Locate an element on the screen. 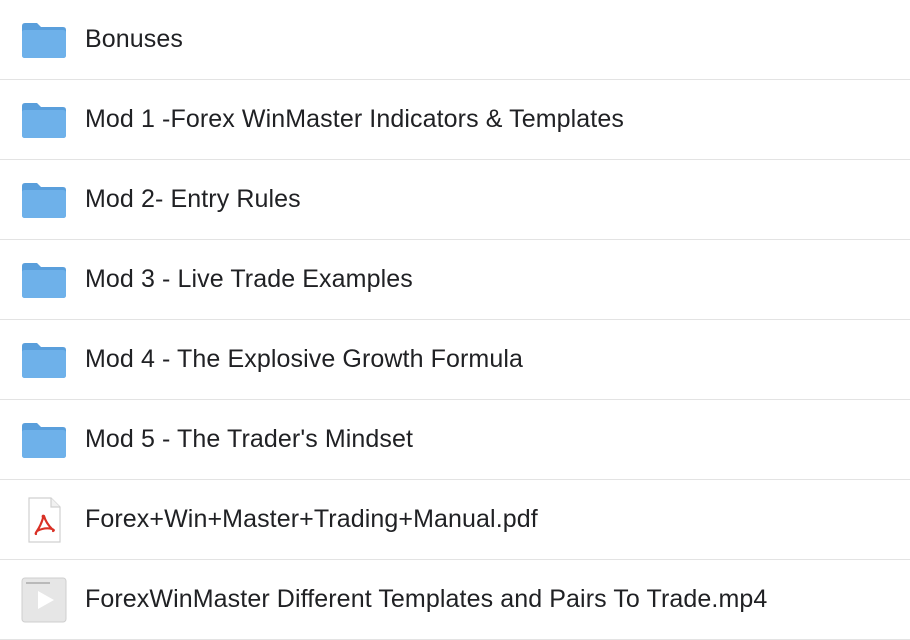 This screenshot has width=910, height=640. item-name: Bonuses is located at coordinates (134, 39).